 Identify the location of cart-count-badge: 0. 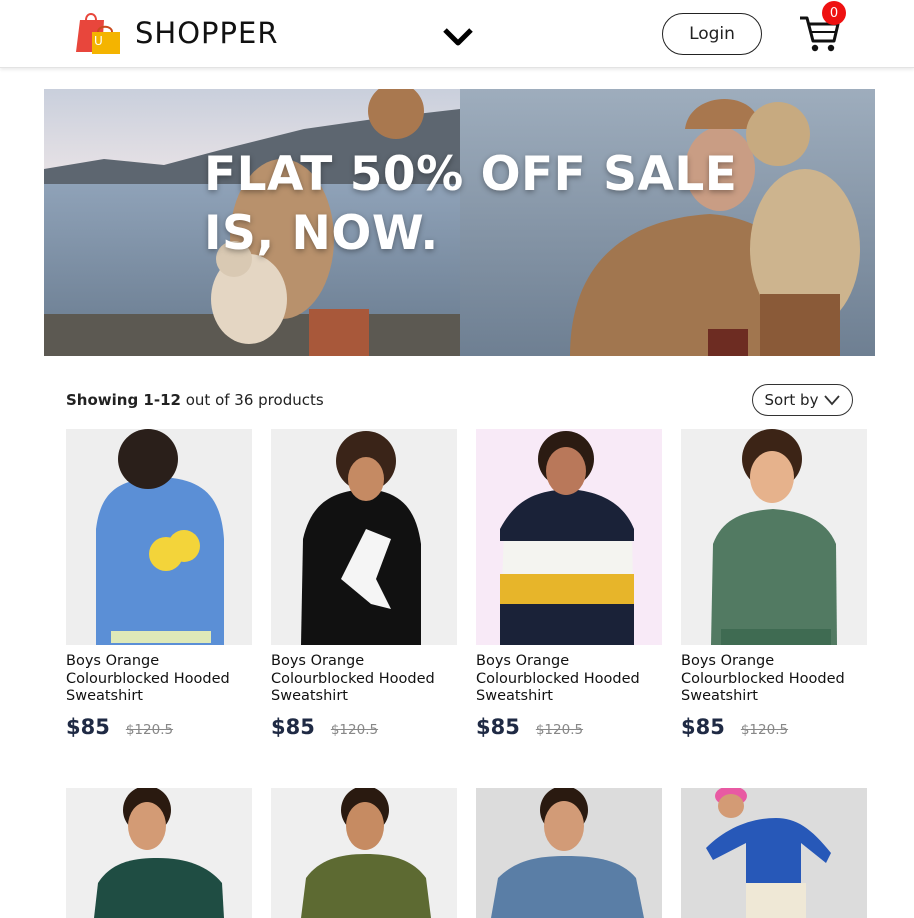
(834, 13).